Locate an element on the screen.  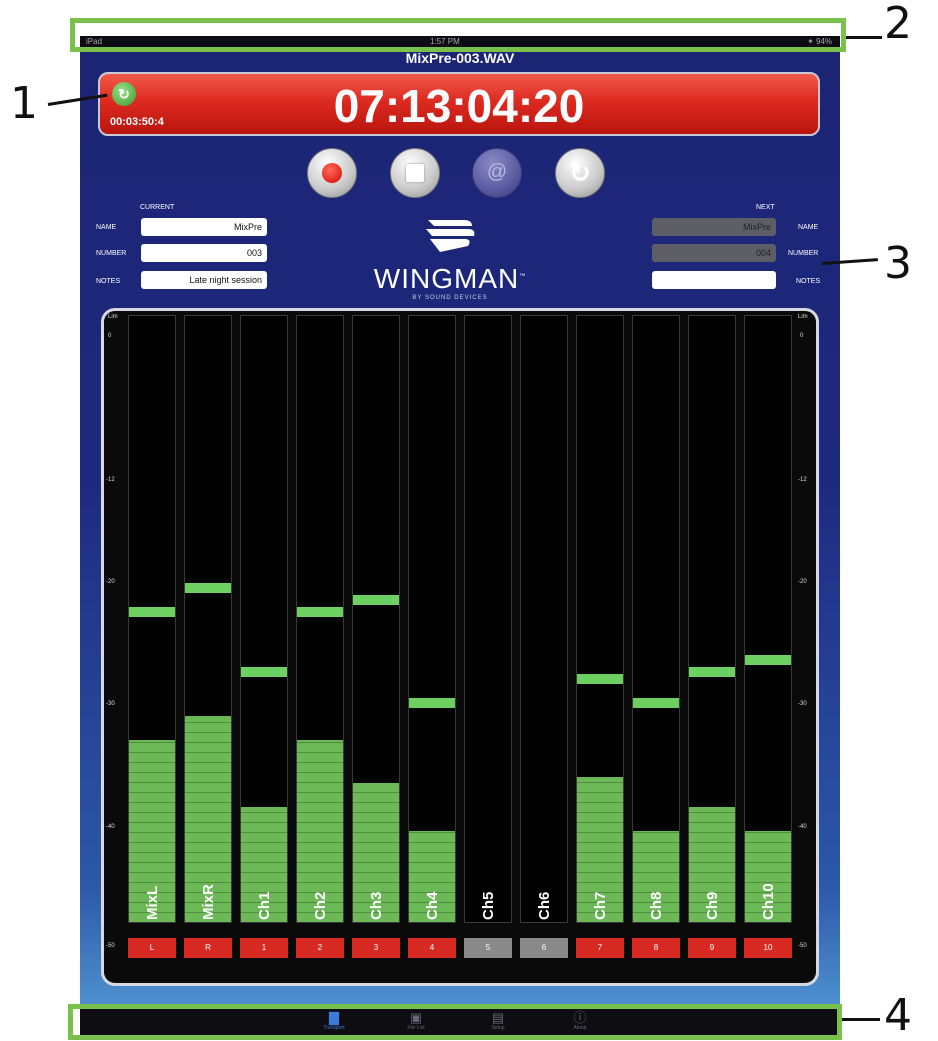
callout-4: 4 is located at coordinates (898, 1015).